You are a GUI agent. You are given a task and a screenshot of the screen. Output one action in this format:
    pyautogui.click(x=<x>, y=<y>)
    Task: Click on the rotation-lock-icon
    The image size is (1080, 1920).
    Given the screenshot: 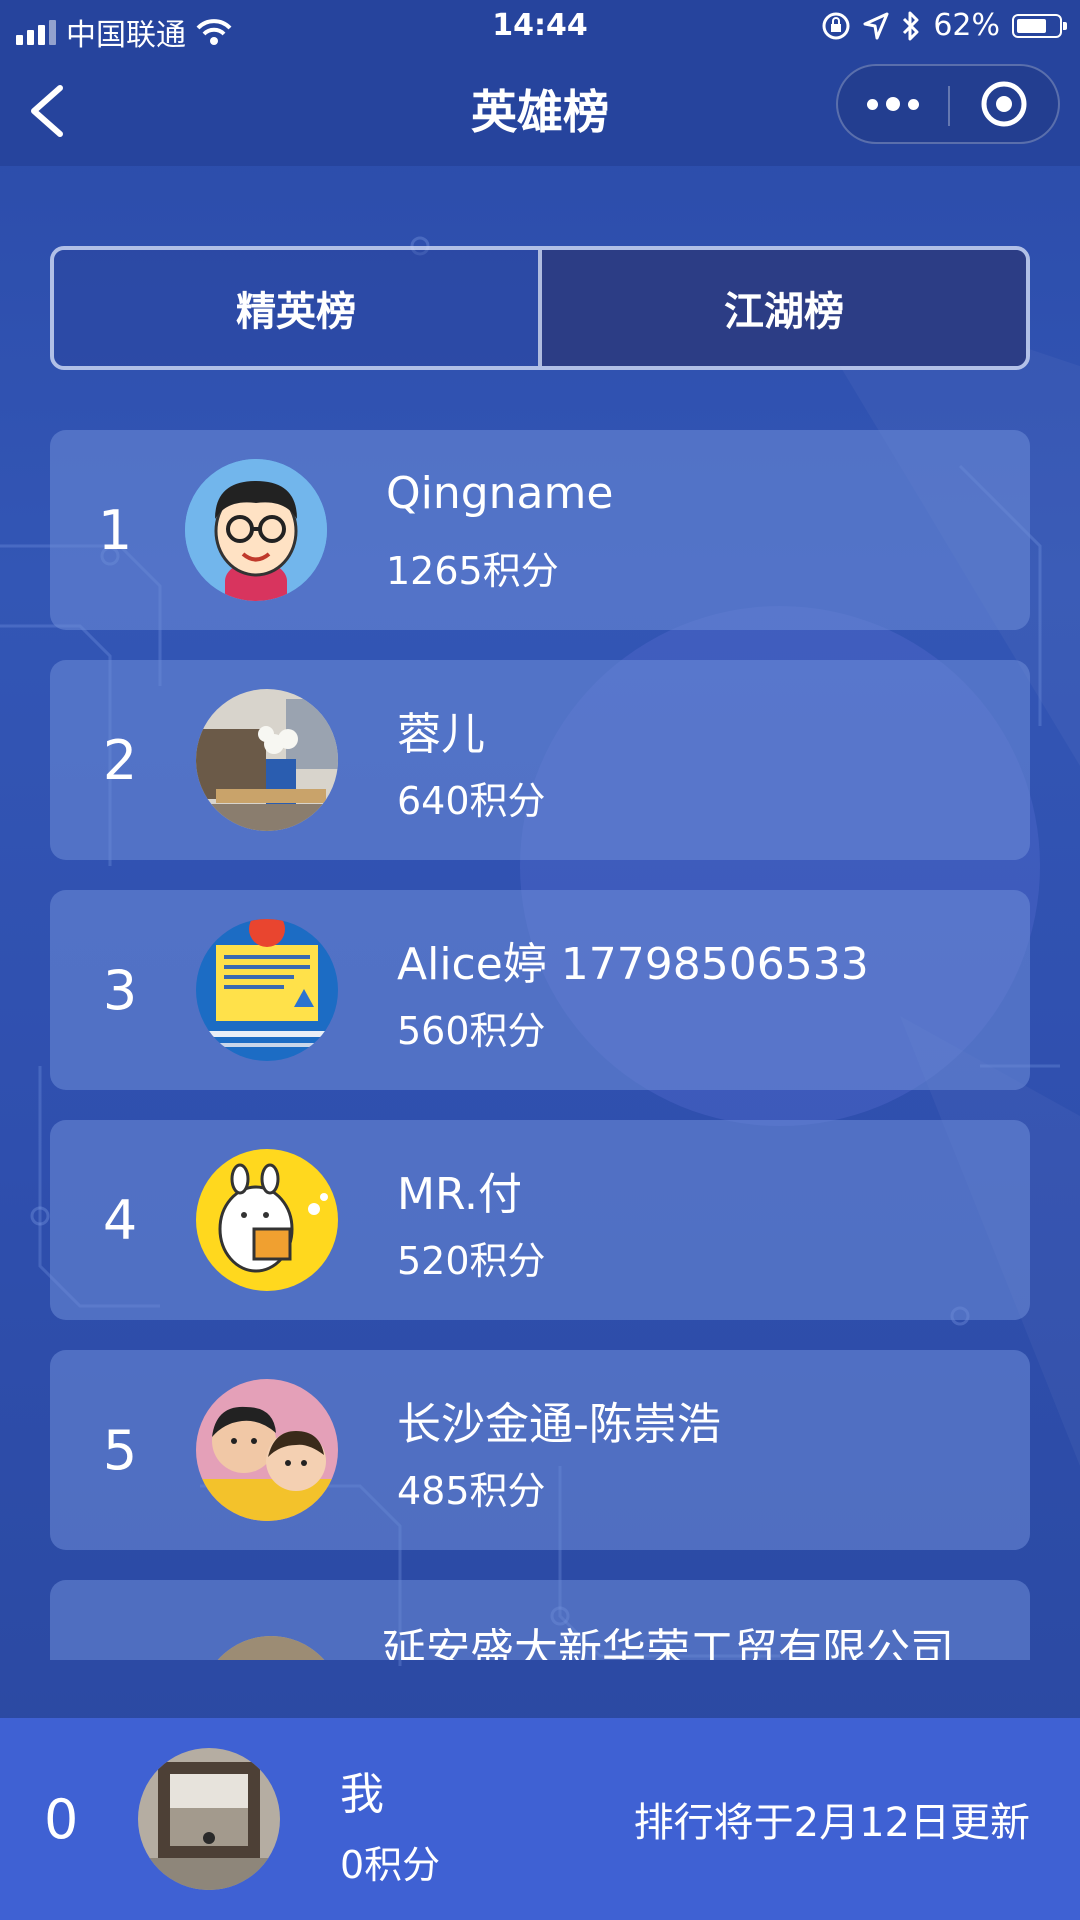 What is the action you would take?
    pyautogui.click(x=836, y=25)
    